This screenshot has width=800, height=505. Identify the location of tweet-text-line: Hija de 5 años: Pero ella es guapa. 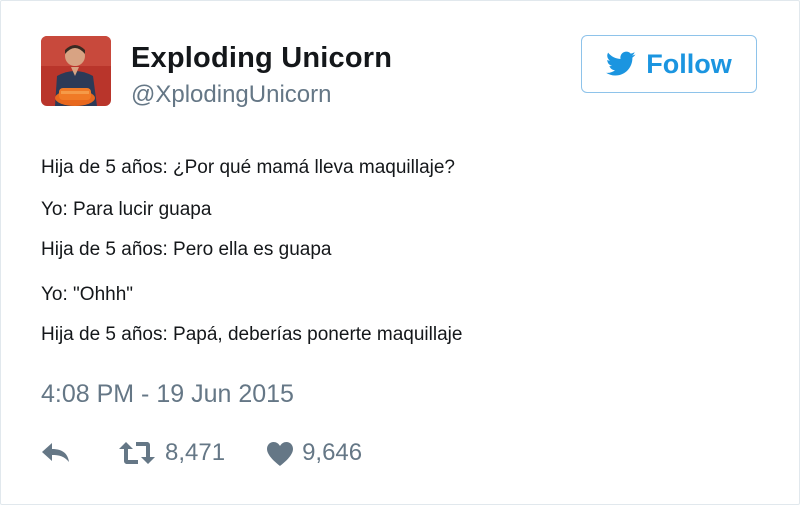
(186, 249).